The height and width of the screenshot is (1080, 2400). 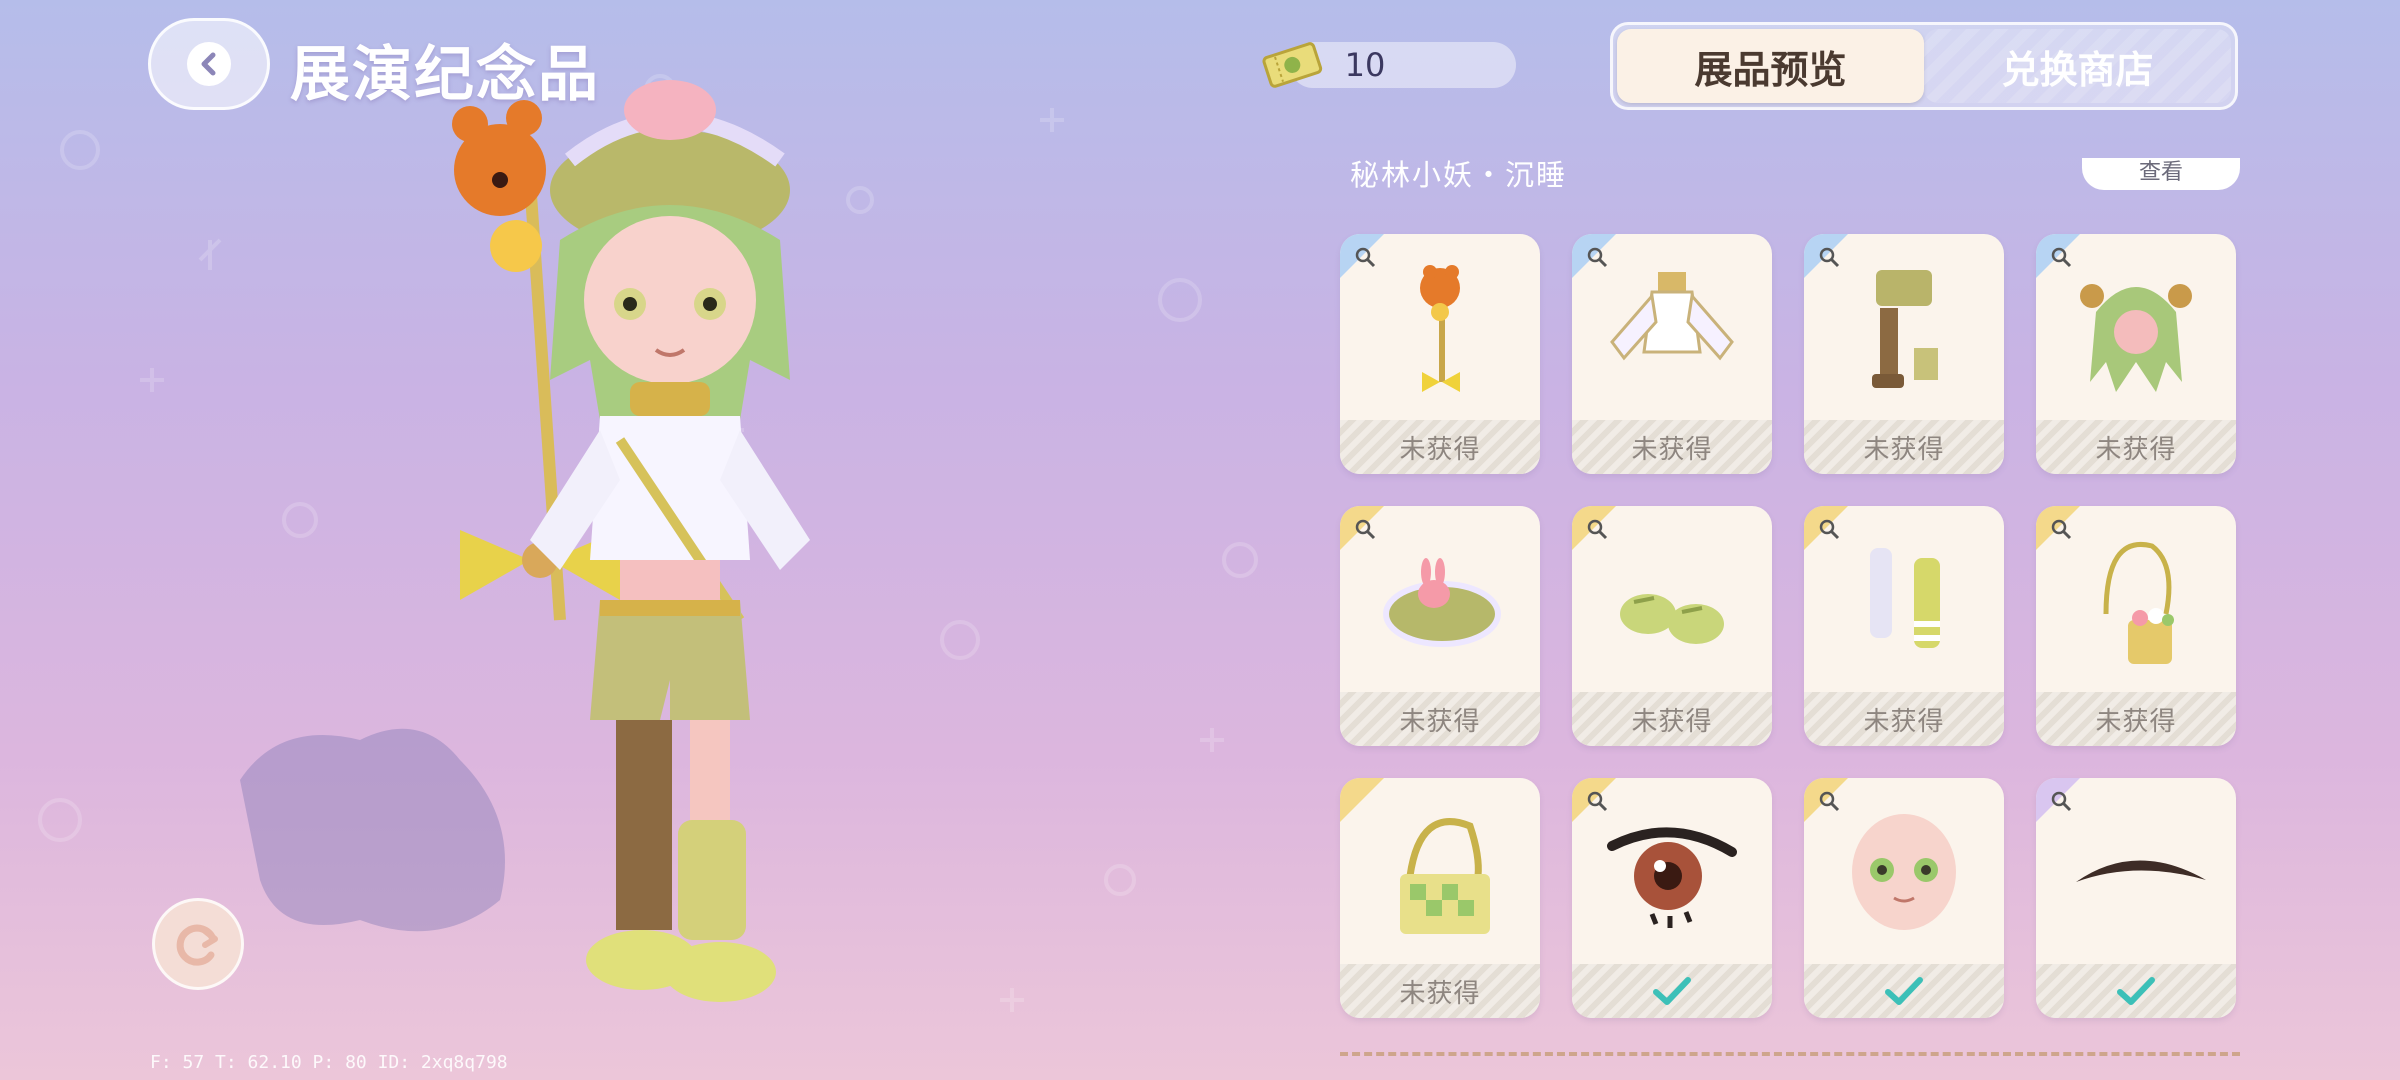 I want to click on bunny-beret-icon, so click(x=1442, y=602).